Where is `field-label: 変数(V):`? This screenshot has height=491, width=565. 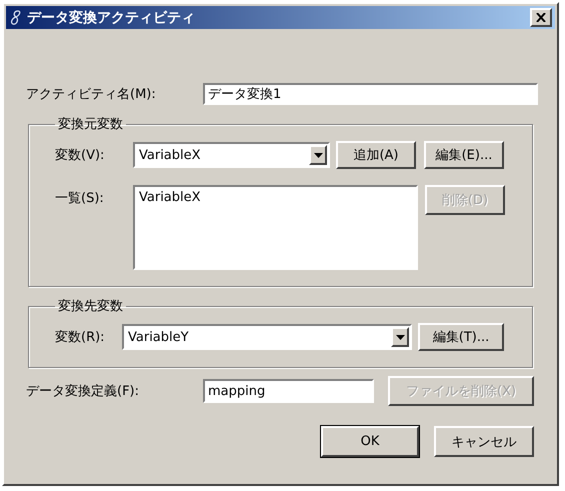 field-label: 変数(V): is located at coordinates (80, 155).